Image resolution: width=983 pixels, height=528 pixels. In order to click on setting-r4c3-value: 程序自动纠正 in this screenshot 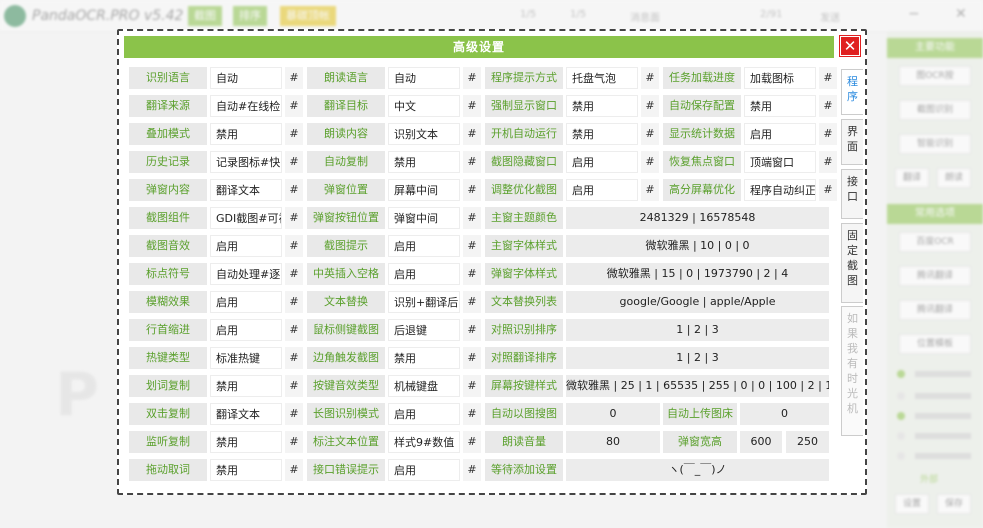, I will do `click(780, 190)`.